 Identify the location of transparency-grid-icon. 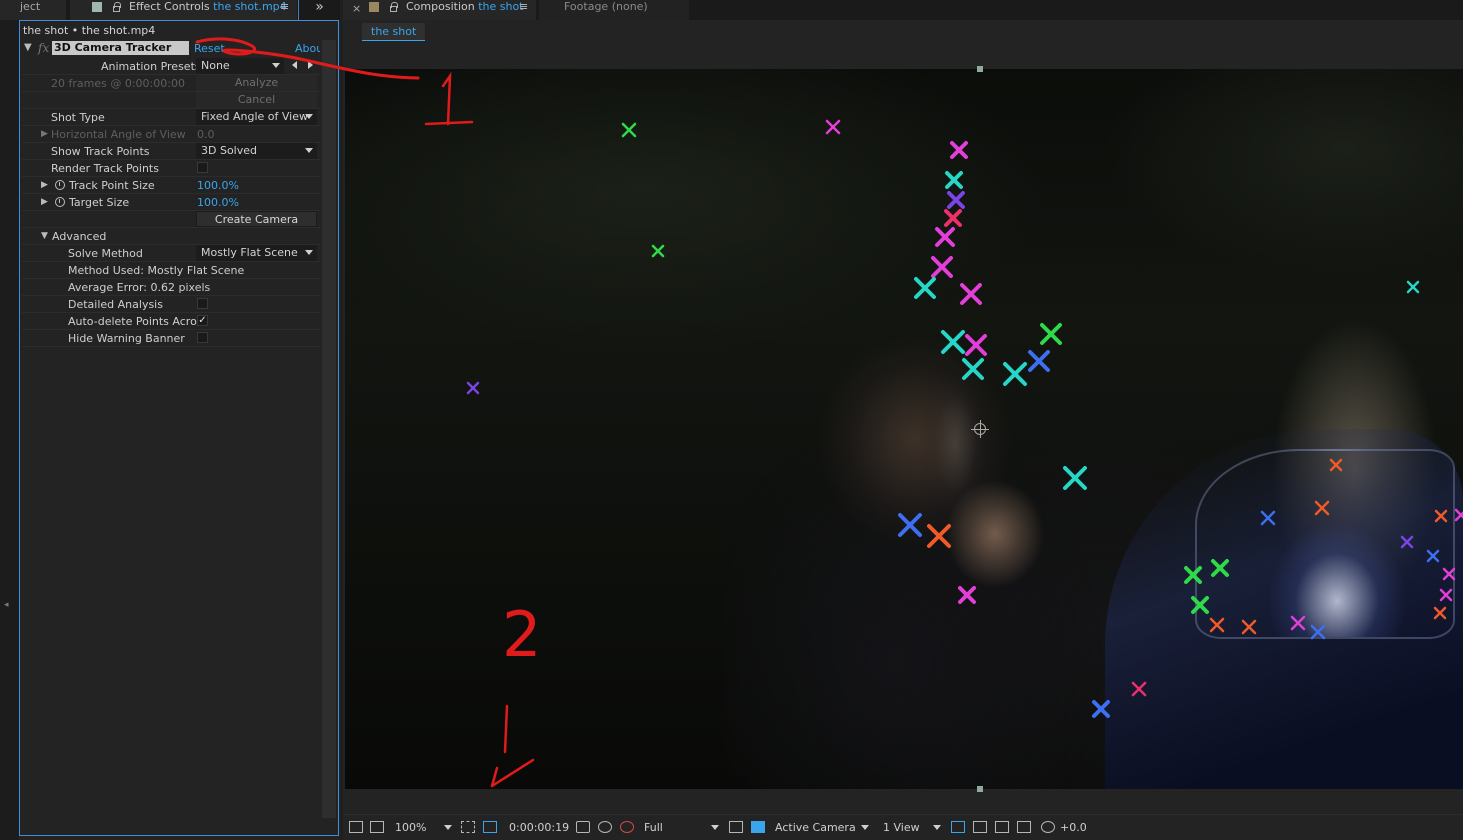
(758, 827).